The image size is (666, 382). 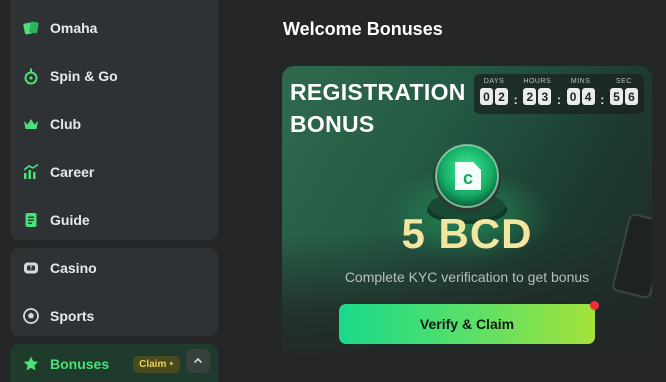 I want to click on sidebar-item-bonuses: Bonuses Claim ✦, so click(x=114, y=363).